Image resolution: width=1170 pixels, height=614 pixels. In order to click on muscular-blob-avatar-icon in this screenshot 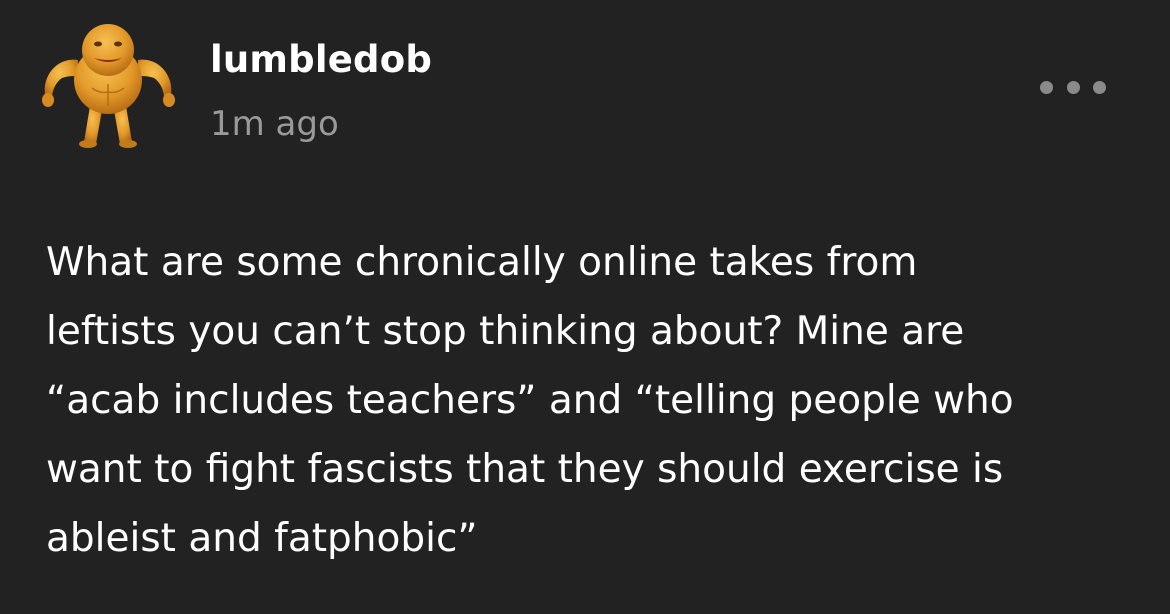, I will do `click(108, 86)`.